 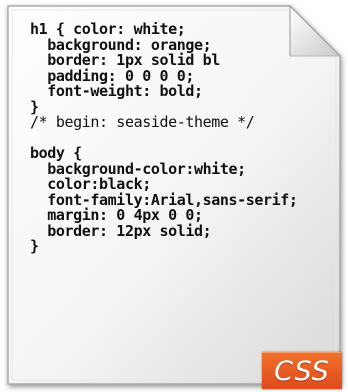 I want to click on css-badge: CSS, so click(x=302, y=370).